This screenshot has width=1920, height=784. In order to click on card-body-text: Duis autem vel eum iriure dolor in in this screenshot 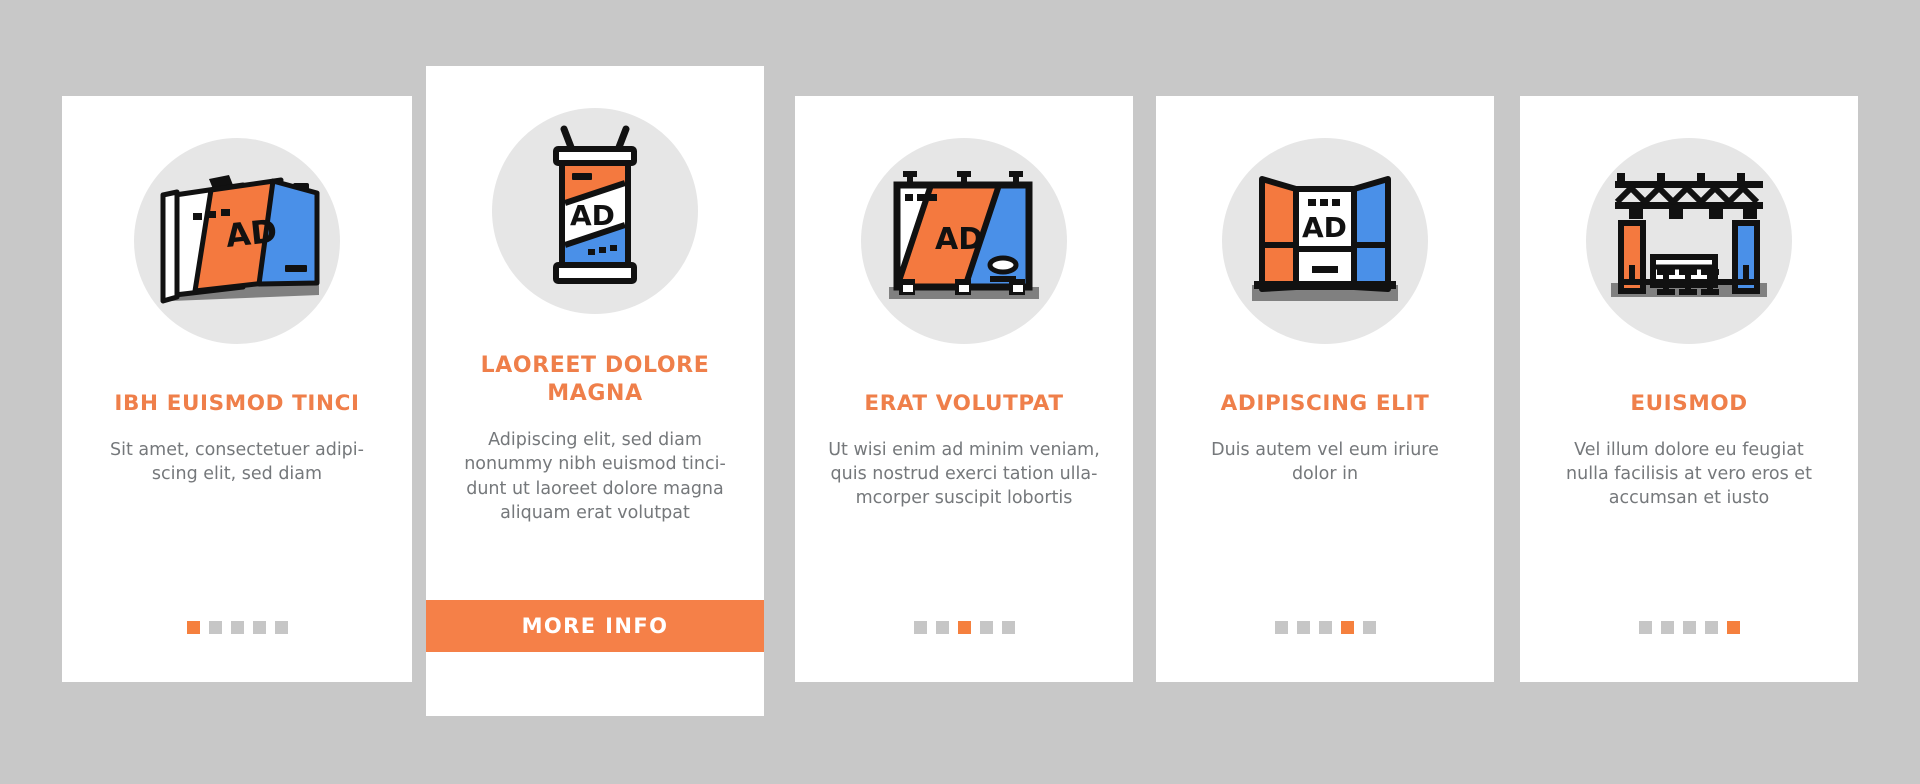, I will do `click(1325, 461)`.